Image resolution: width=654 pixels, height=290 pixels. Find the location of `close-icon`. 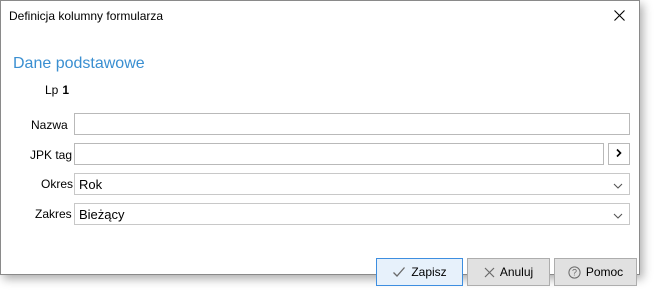

close-icon is located at coordinates (619, 16).